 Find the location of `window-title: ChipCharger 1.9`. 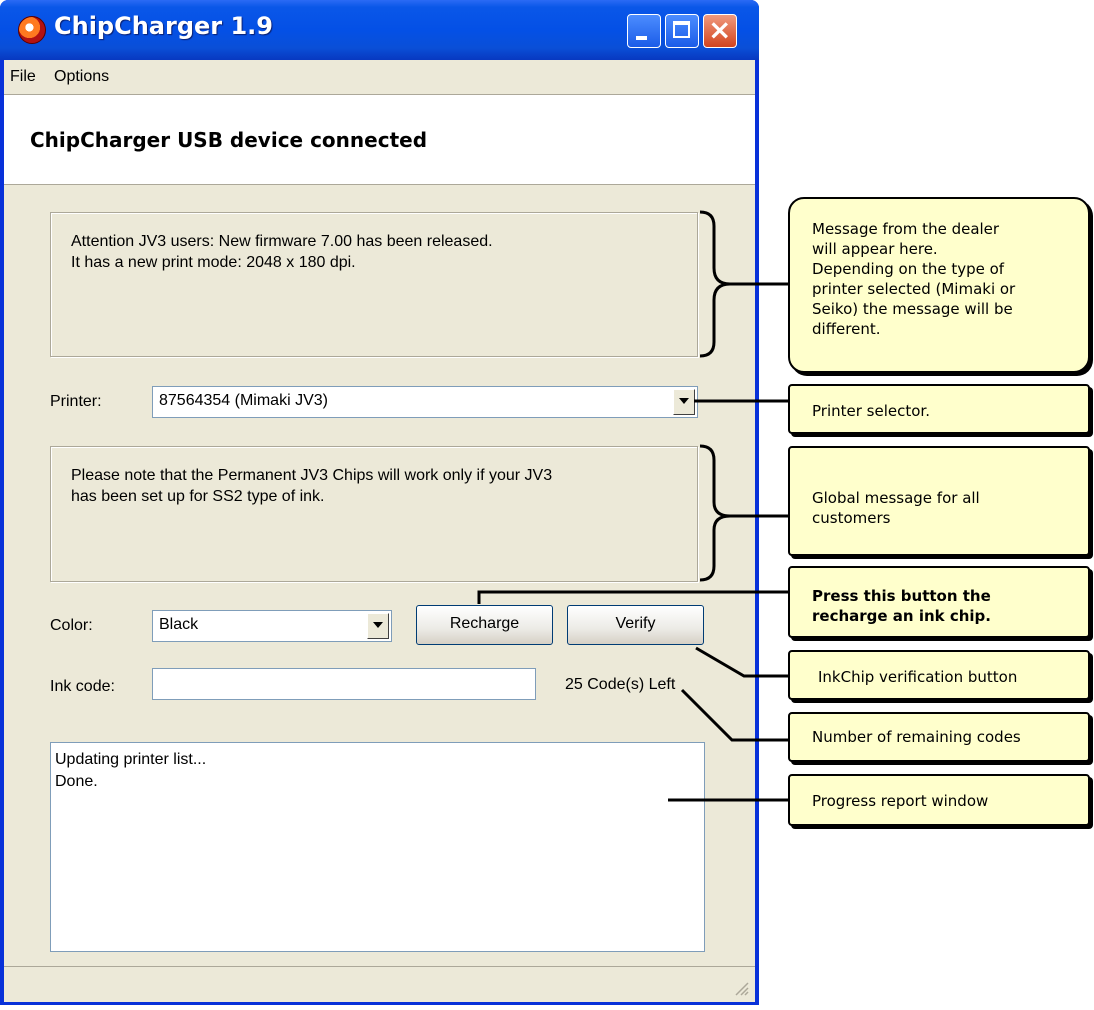

window-title: ChipCharger 1.9 is located at coordinates (163, 26).